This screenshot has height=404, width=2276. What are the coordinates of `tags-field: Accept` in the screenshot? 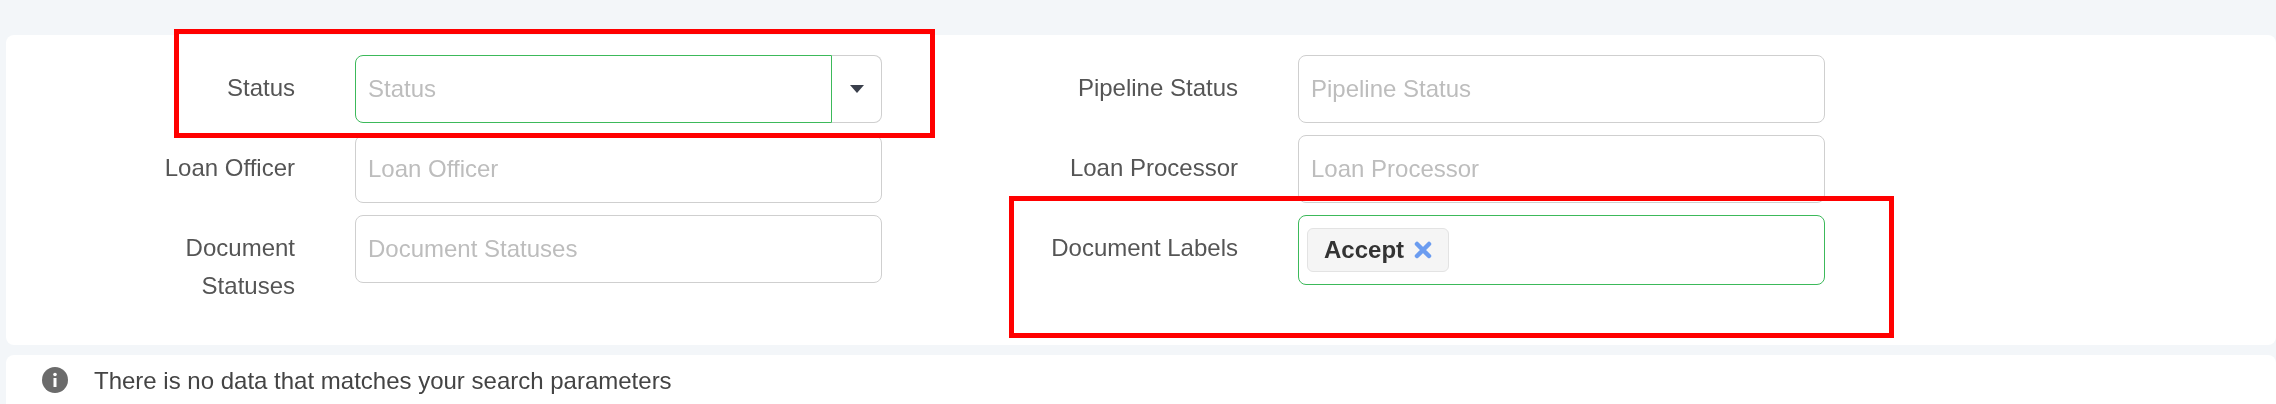 It's located at (1561, 250).